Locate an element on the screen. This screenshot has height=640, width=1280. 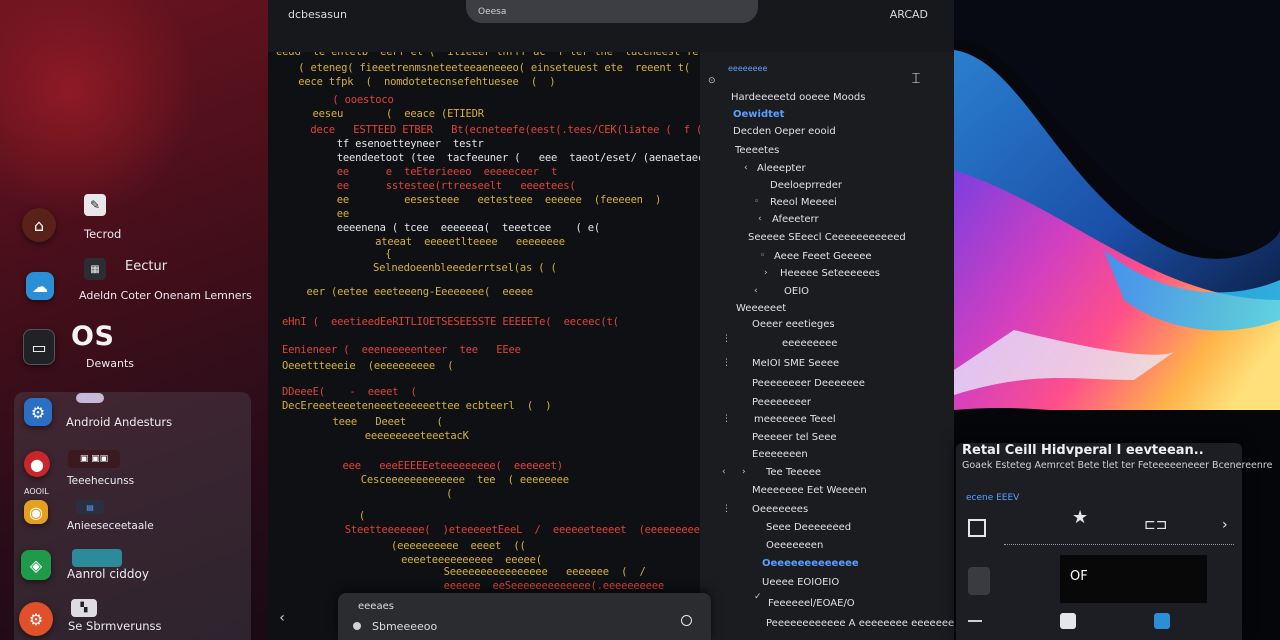
launcher-label-adeldn: Adeldn Coter Onenam Lemners is located at coordinates (165, 295).